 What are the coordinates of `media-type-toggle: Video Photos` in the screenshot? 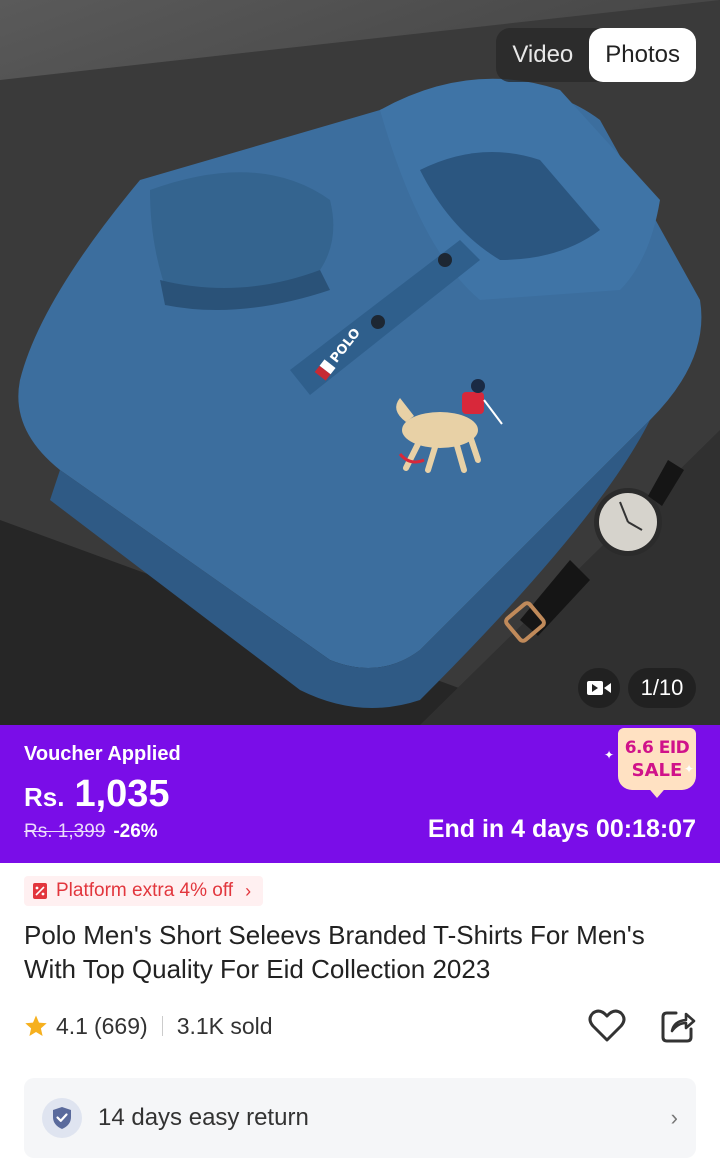 It's located at (596, 55).